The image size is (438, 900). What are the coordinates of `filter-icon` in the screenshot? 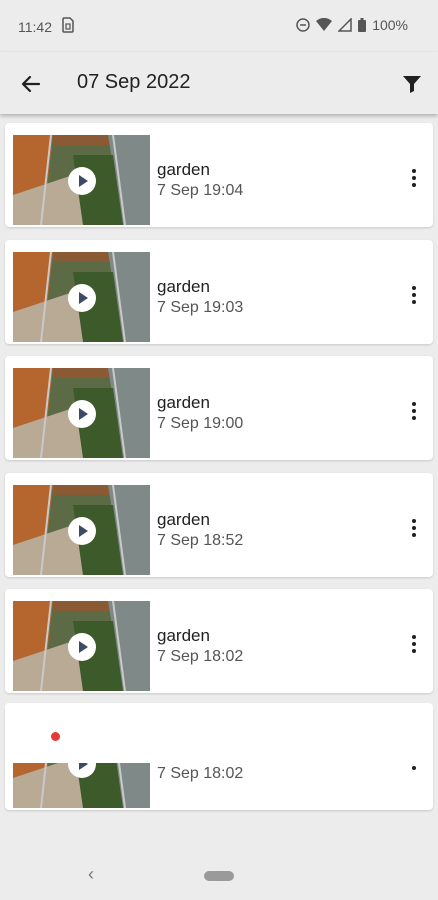 It's located at (412, 88).